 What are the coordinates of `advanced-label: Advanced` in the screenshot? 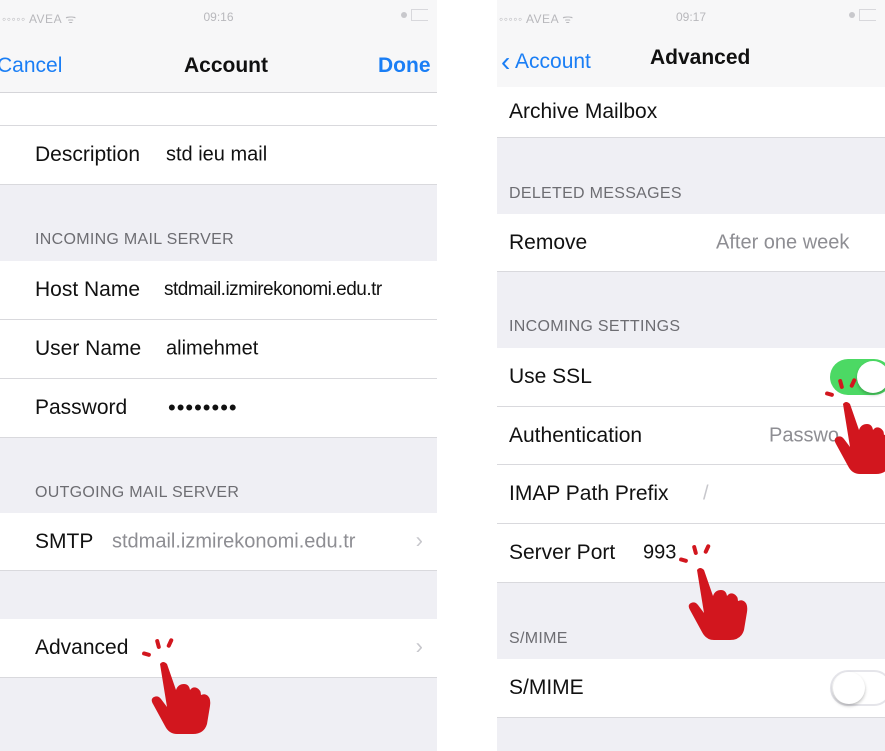 It's located at (82, 647).